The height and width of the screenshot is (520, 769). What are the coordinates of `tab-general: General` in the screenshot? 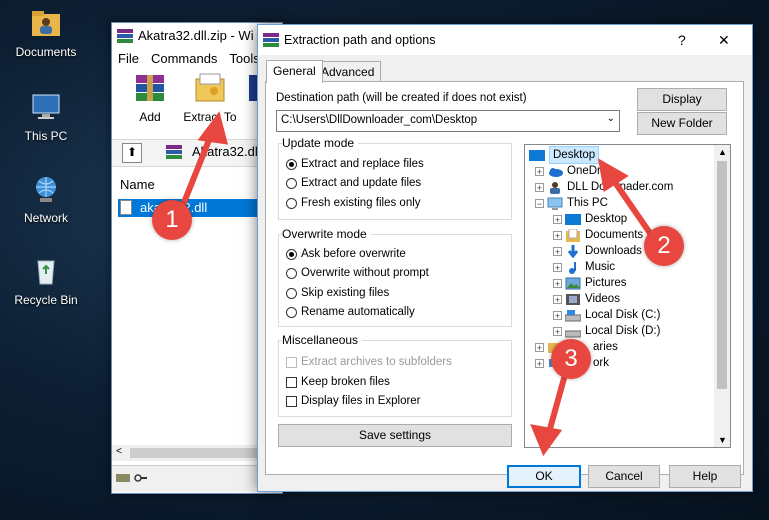 It's located at (294, 71).